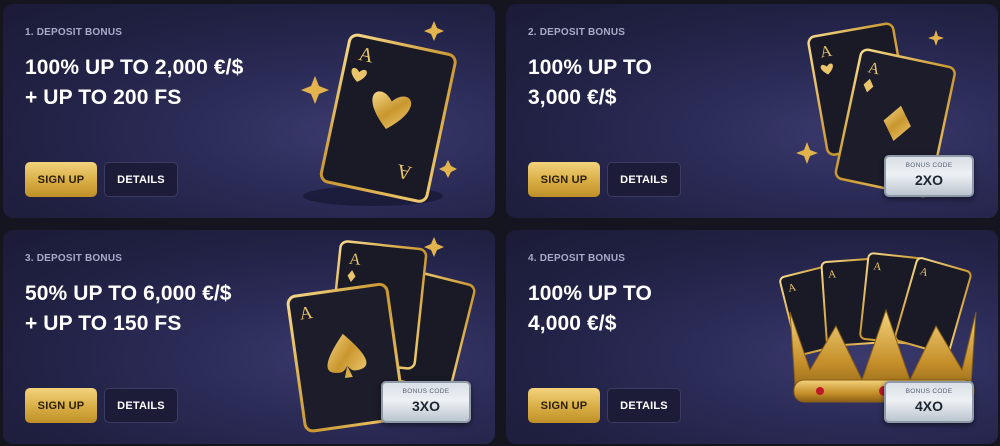 This screenshot has height=446, width=1000. I want to click on bonus-code-badge: BONUS CODE 2XO, so click(929, 176).